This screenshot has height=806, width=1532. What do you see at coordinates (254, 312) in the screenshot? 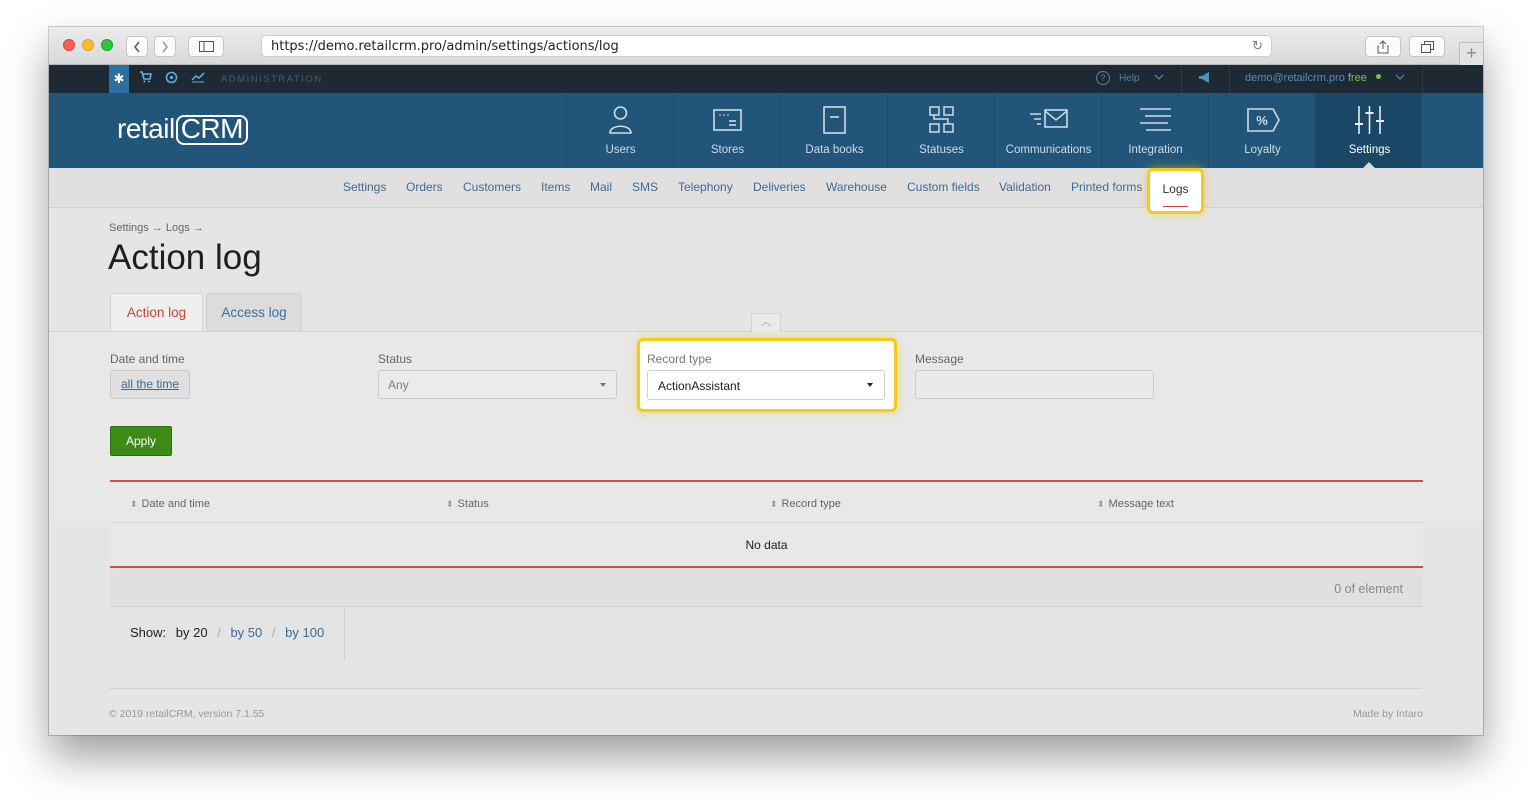
I see `tab-access-log: Access log` at bounding box center [254, 312].